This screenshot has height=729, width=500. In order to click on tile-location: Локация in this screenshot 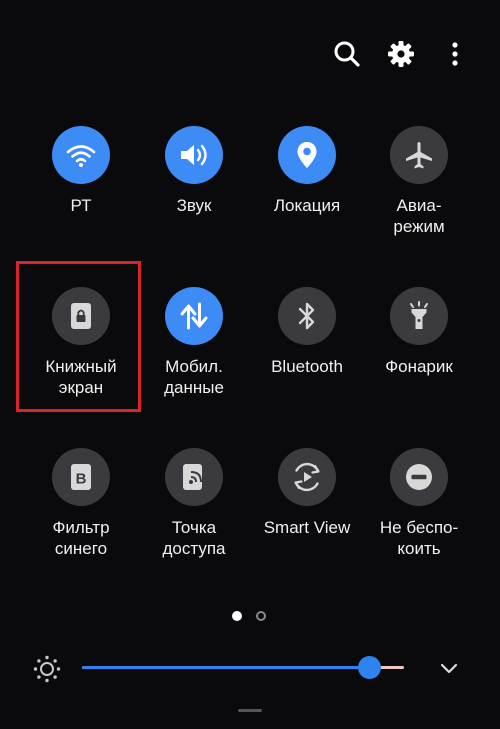, I will do `click(307, 188)`.